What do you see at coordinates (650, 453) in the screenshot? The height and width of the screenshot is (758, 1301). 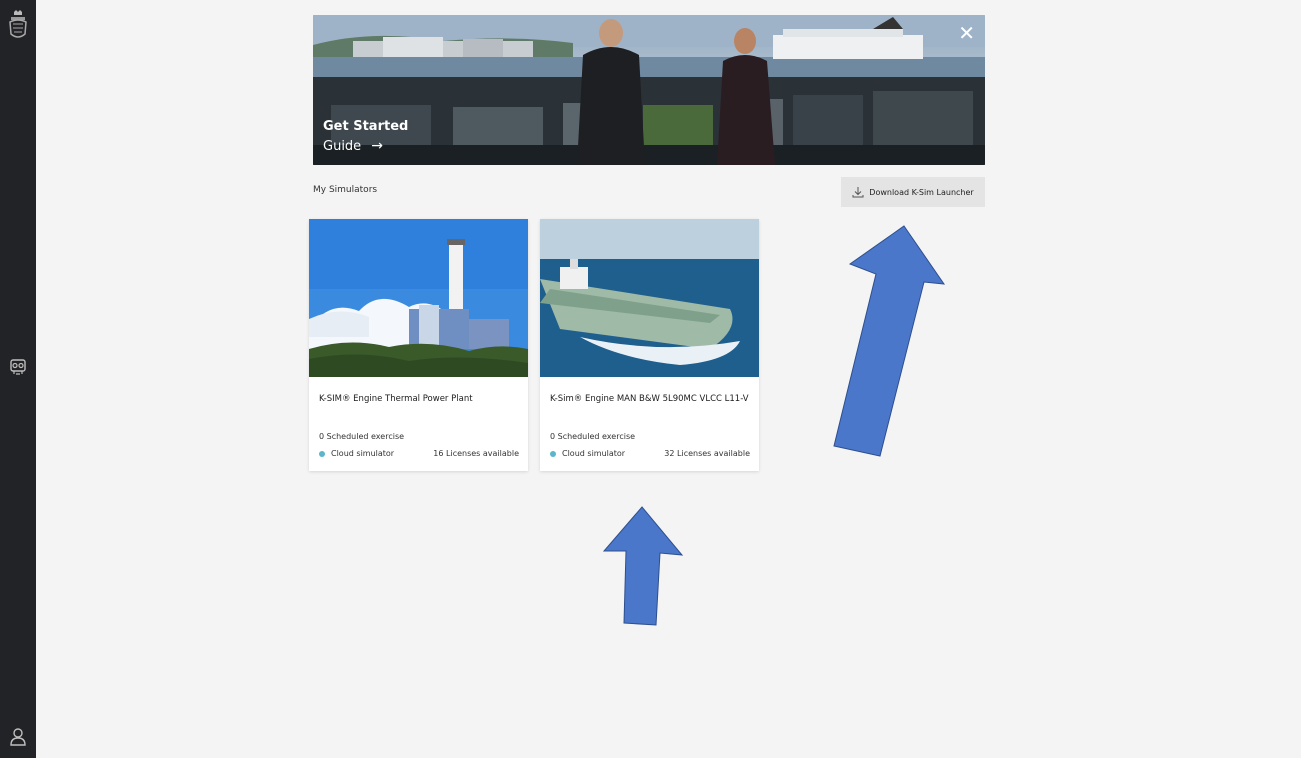 I see `simulator-meta: Cloud simulator 32 Licenses available` at bounding box center [650, 453].